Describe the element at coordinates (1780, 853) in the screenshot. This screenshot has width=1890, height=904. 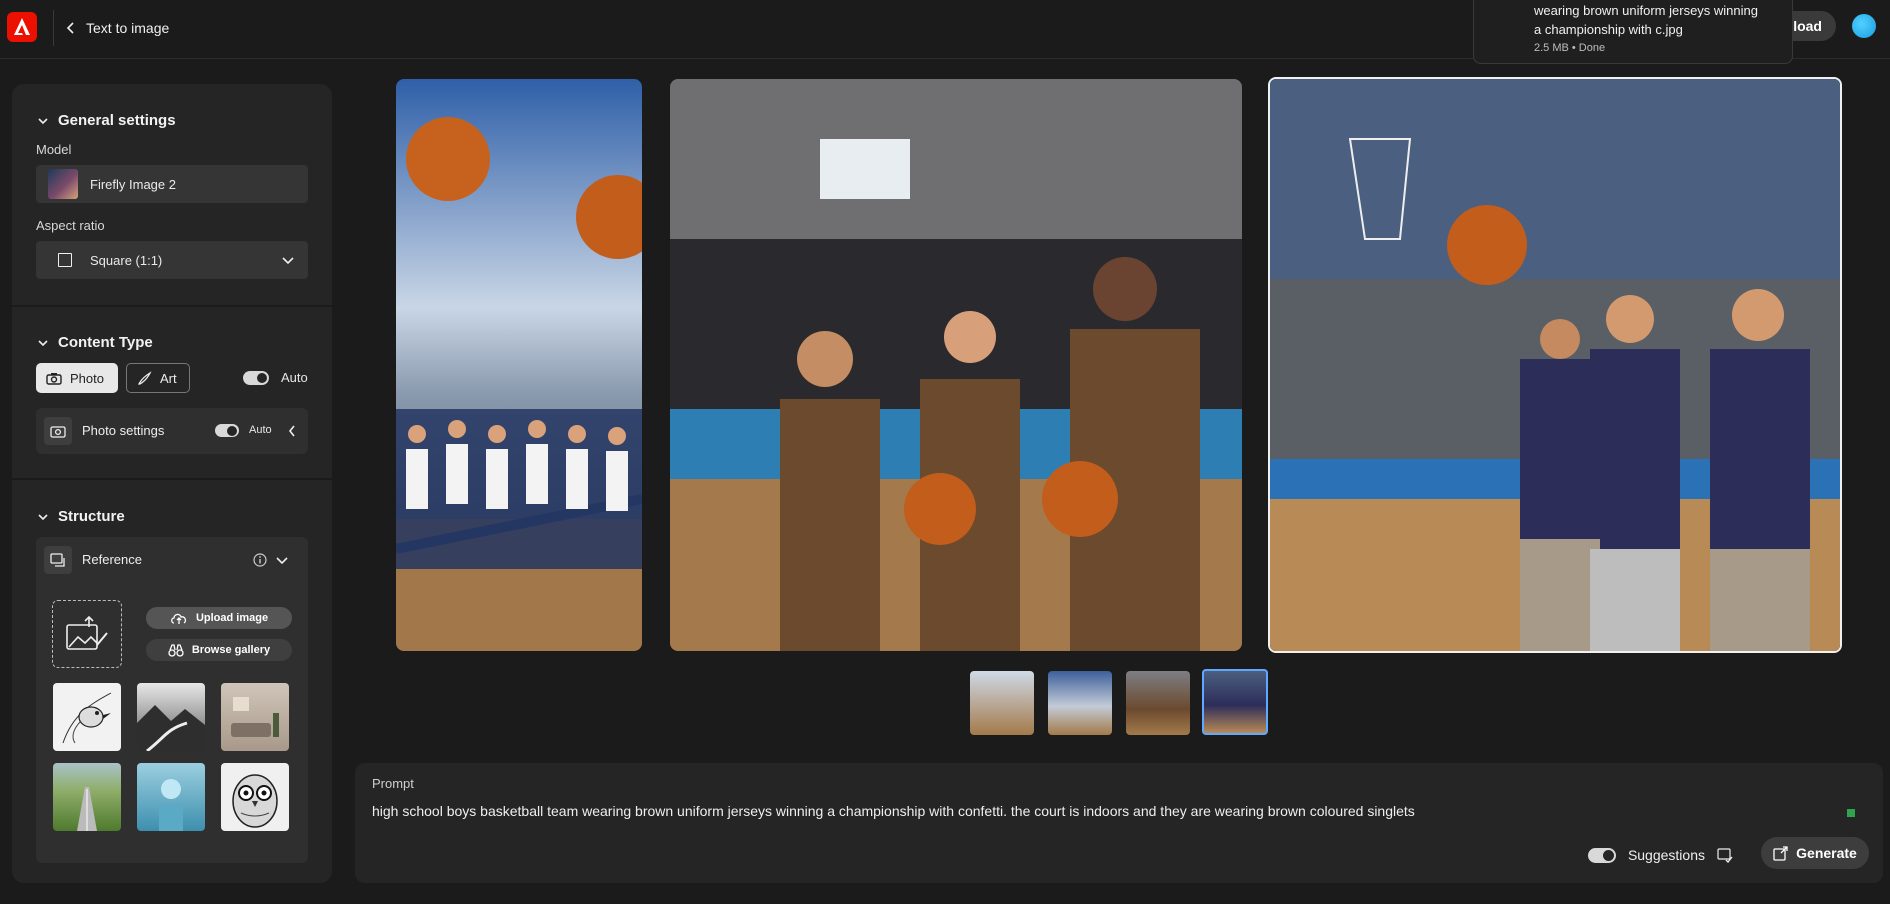
I see `generate-icon` at that location.